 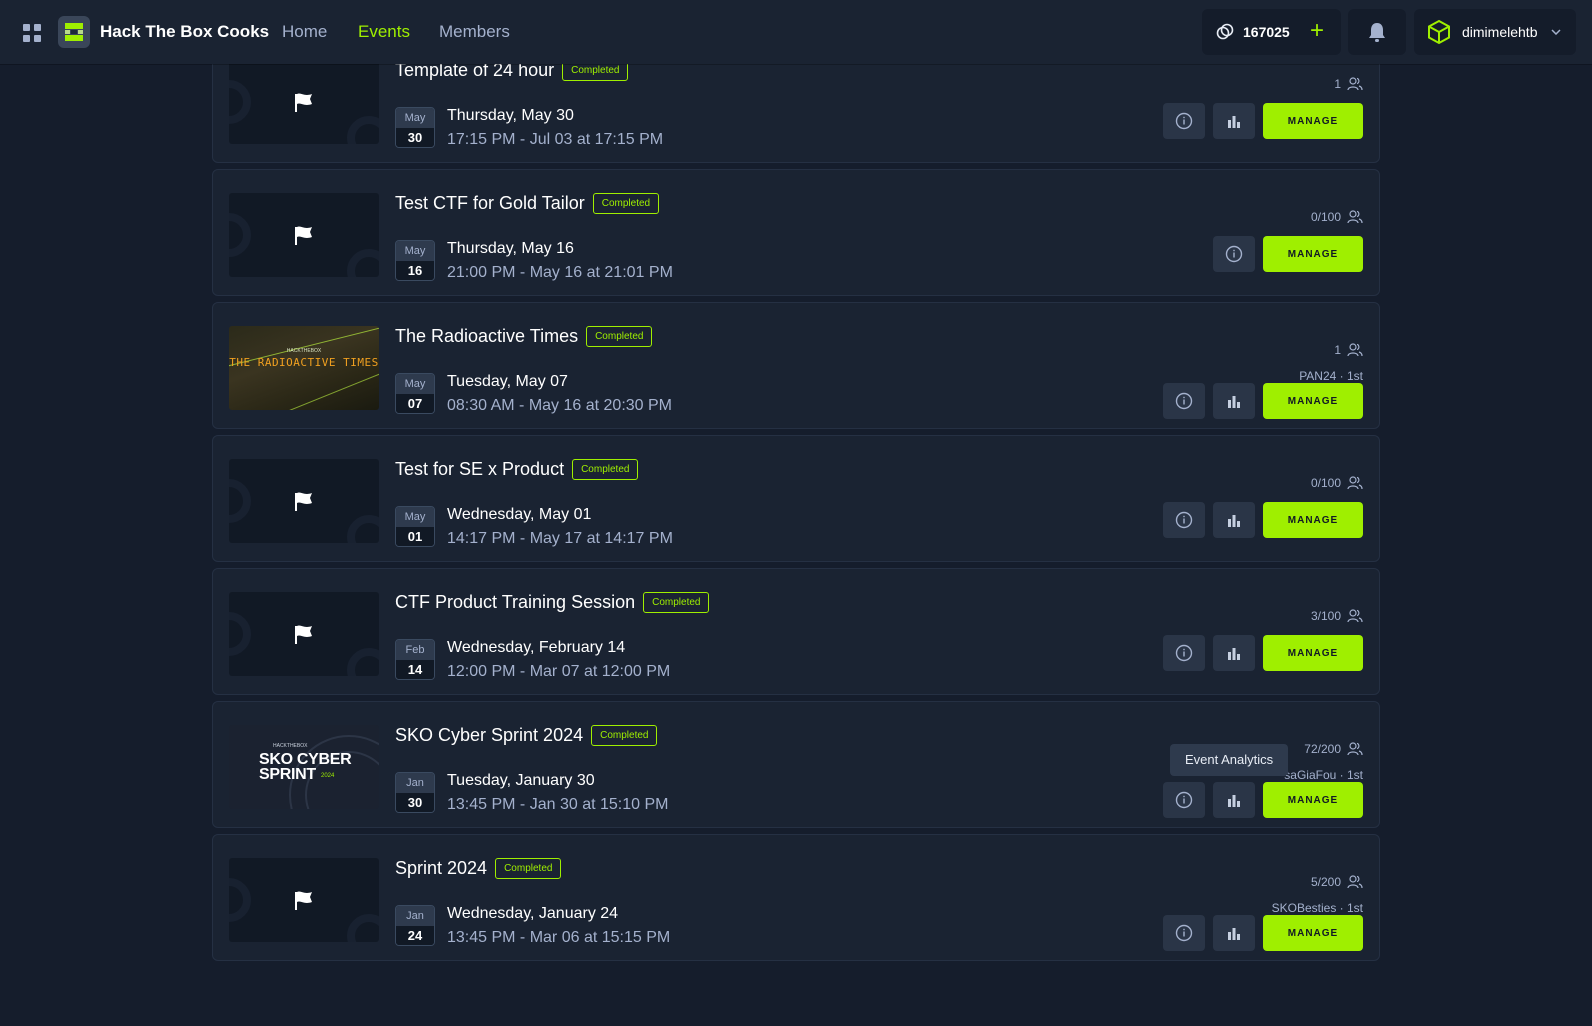 I want to click on thumbnail-year: 2024, so click(x=328, y=776).